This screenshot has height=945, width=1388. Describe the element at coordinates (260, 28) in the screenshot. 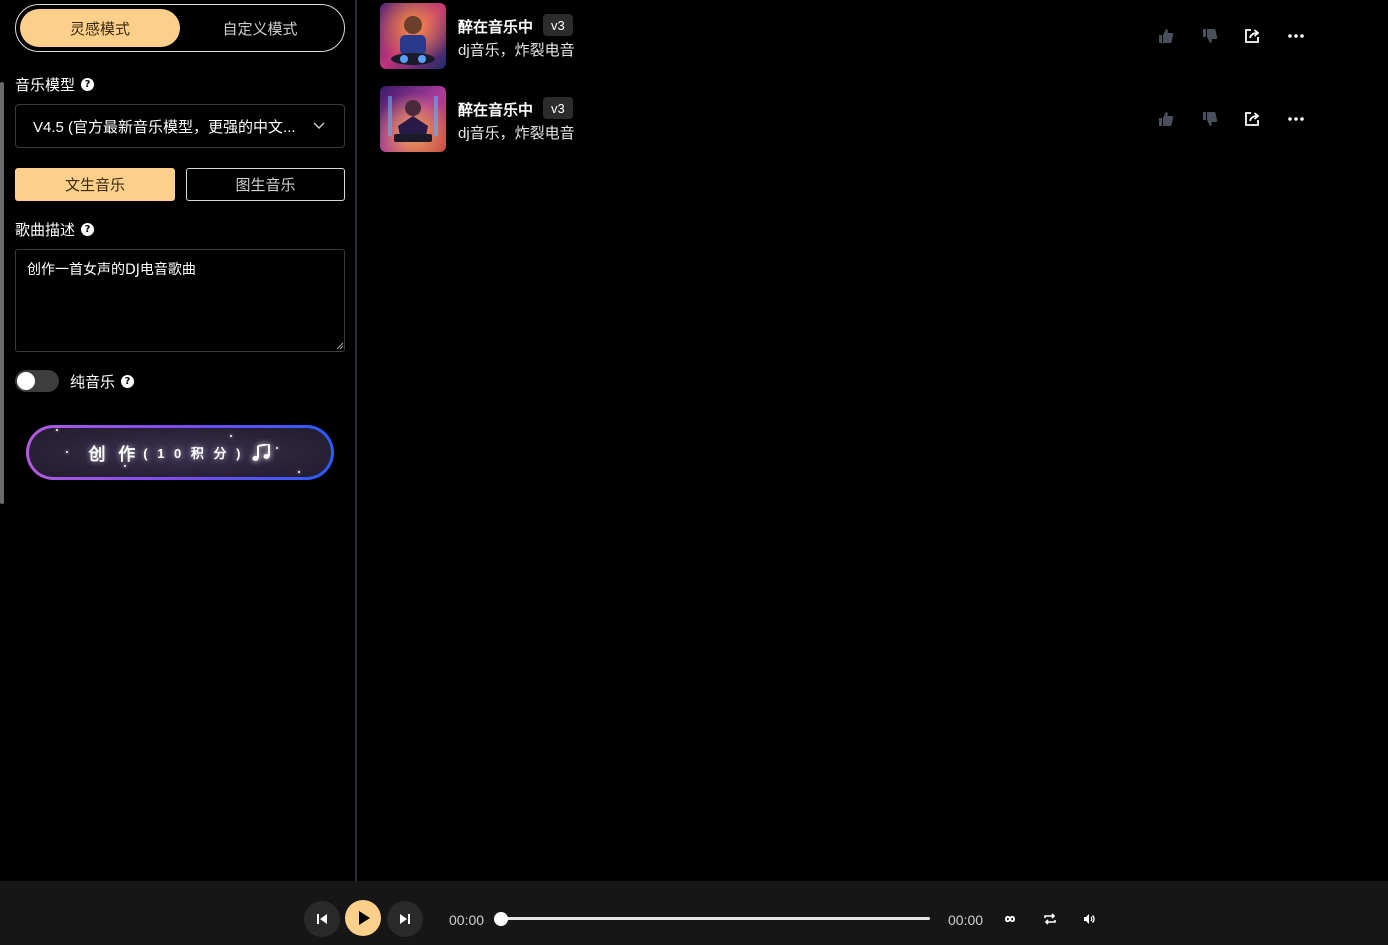

I see `custom-mode-button: 自定义模式` at that location.